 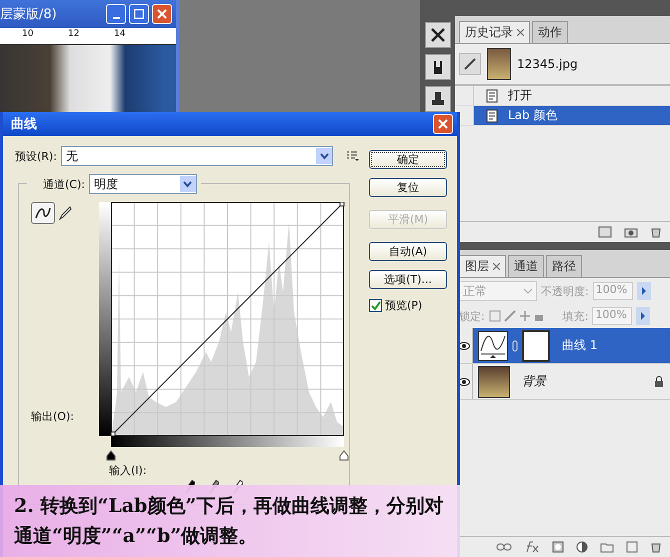 I want to click on window-title: 层蒙版/8), so click(x=28, y=14).